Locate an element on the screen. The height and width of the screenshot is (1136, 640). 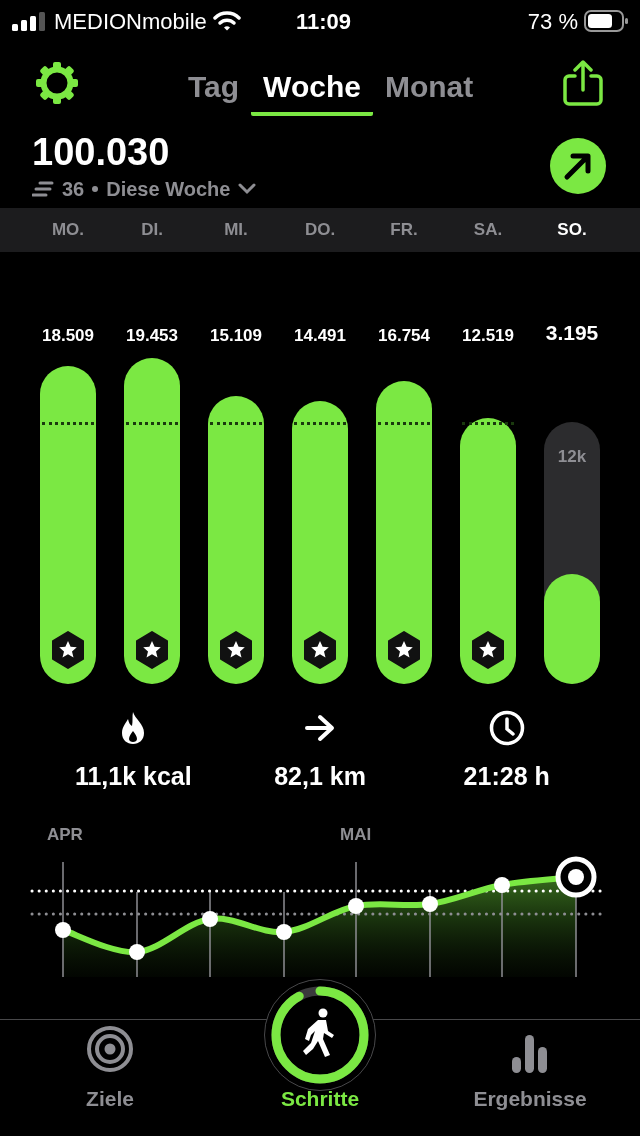
settings-button is located at coordinates (57, 83).